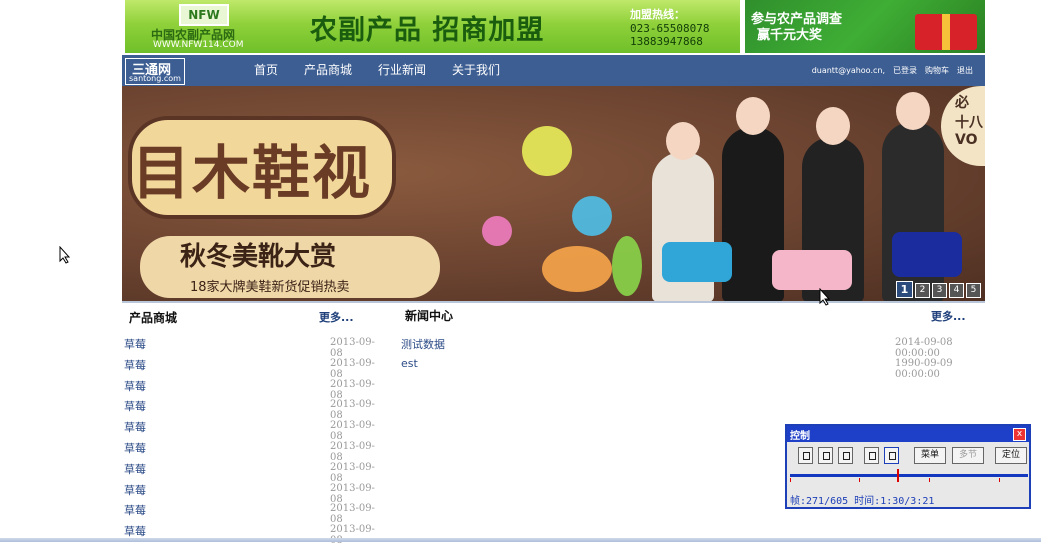  Describe the element at coordinates (956, 290) in the screenshot. I see `slide-page-4: 4` at that location.